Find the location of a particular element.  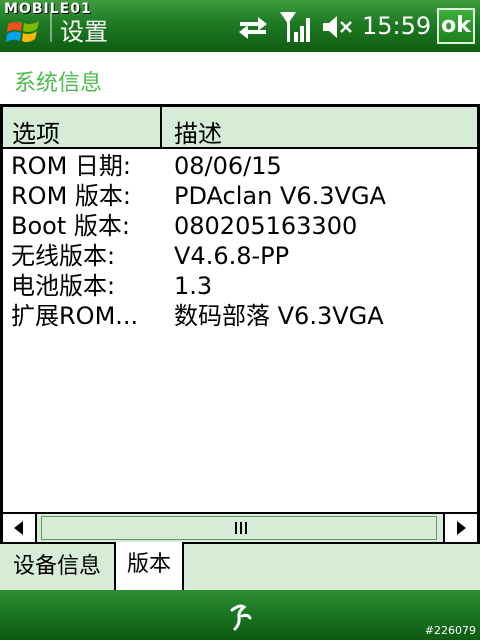

list-item: 扩展ROM... 数码部落 V6.3VGA is located at coordinates (240, 316).